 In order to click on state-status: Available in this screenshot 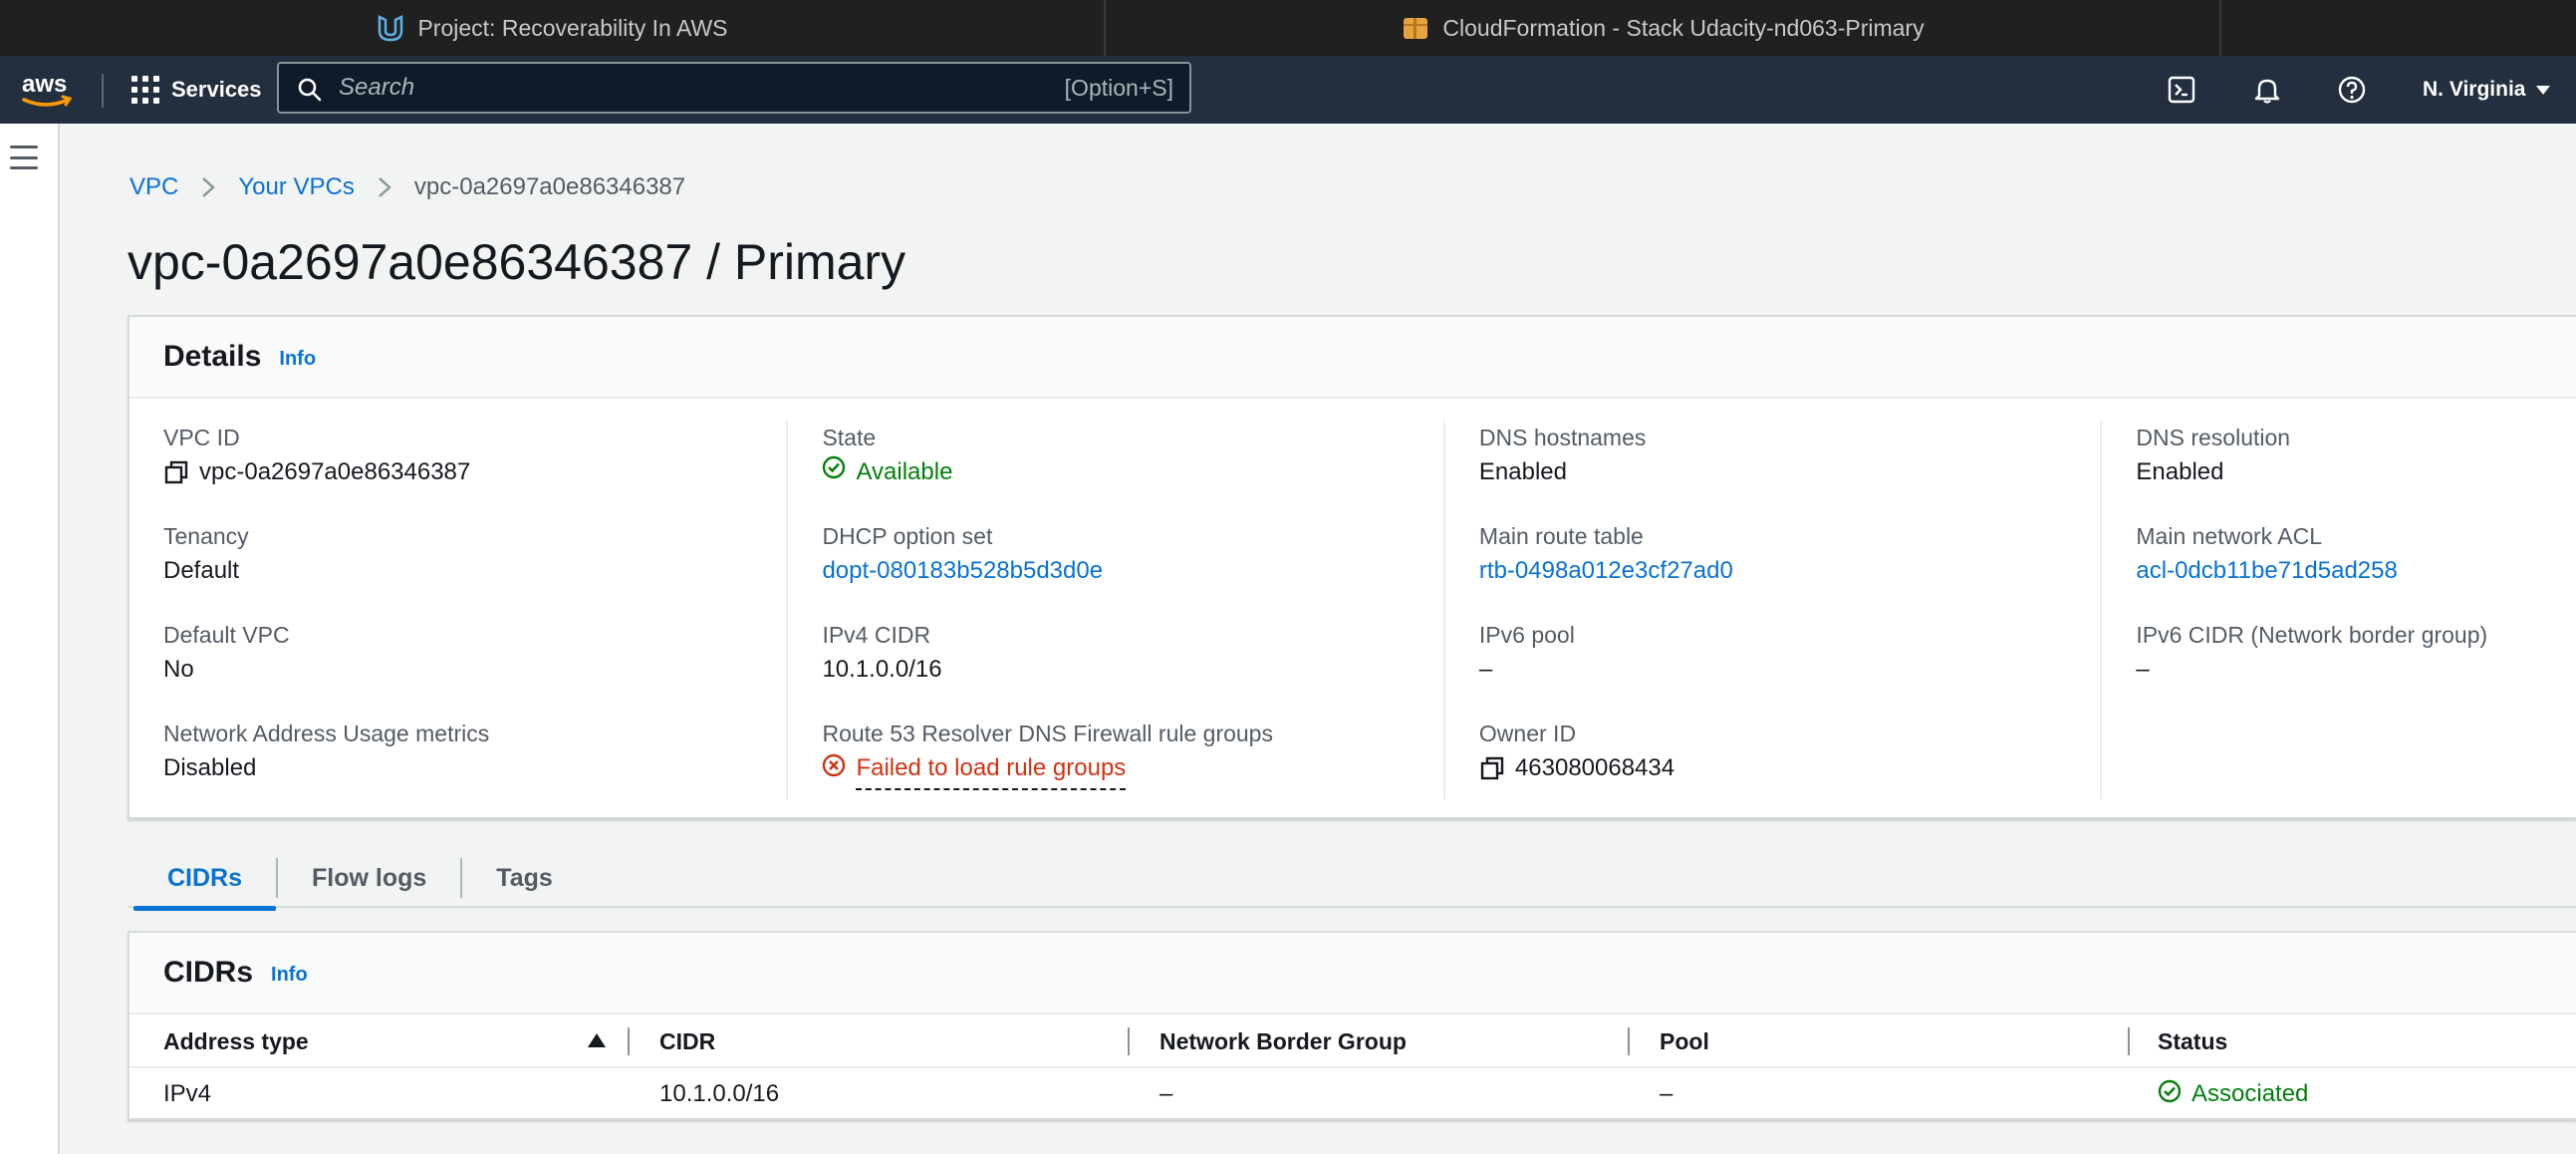, I will do `click(1132, 472)`.